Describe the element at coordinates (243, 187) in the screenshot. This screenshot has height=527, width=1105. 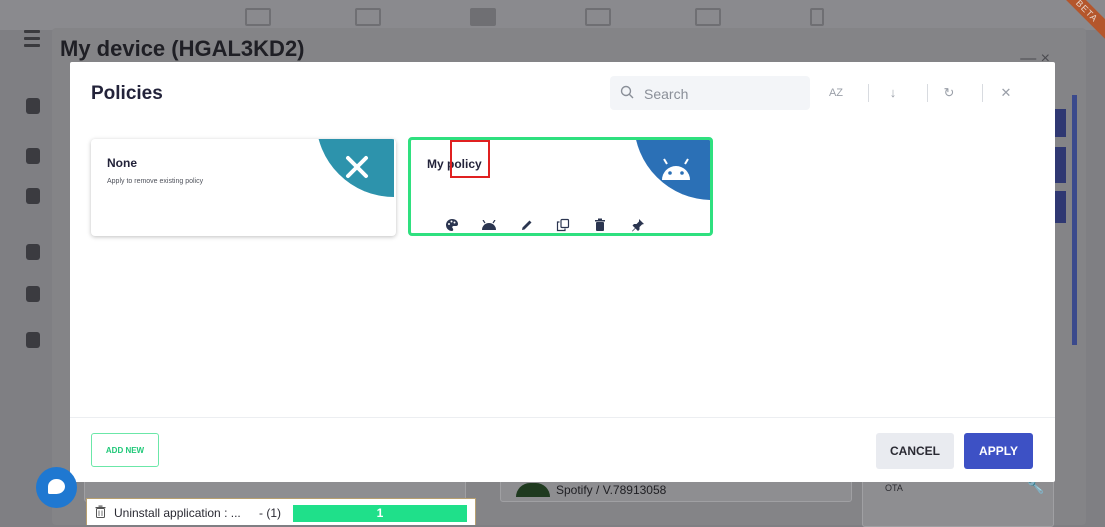
I see `policy-card-none: None Apply to remove existing policy` at that location.